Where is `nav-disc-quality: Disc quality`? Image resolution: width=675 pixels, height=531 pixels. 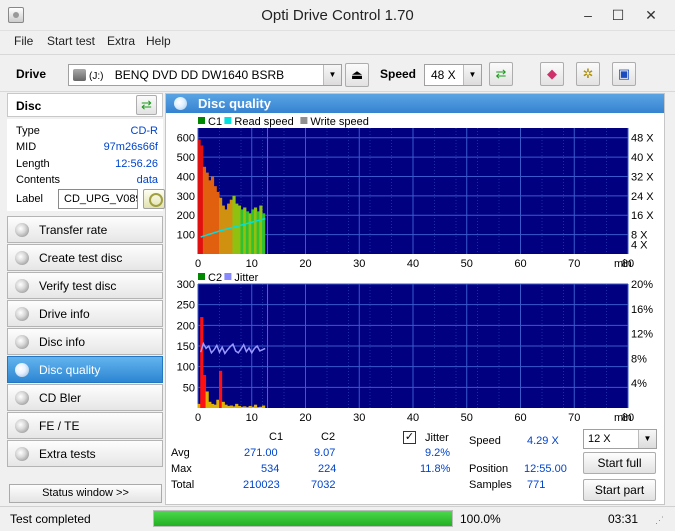 nav-disc-quality: Disc quality is located at coordinates (85, 369).